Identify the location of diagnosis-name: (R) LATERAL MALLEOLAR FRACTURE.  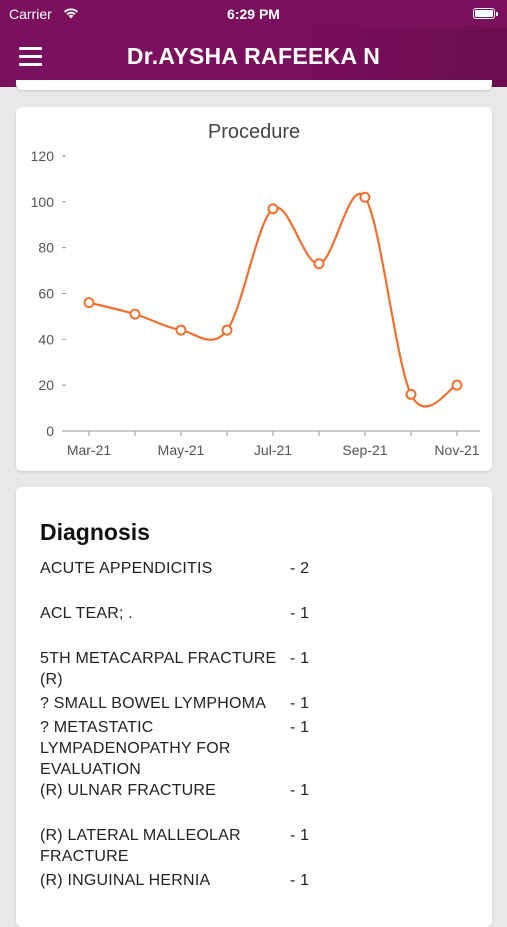
(140, 846).